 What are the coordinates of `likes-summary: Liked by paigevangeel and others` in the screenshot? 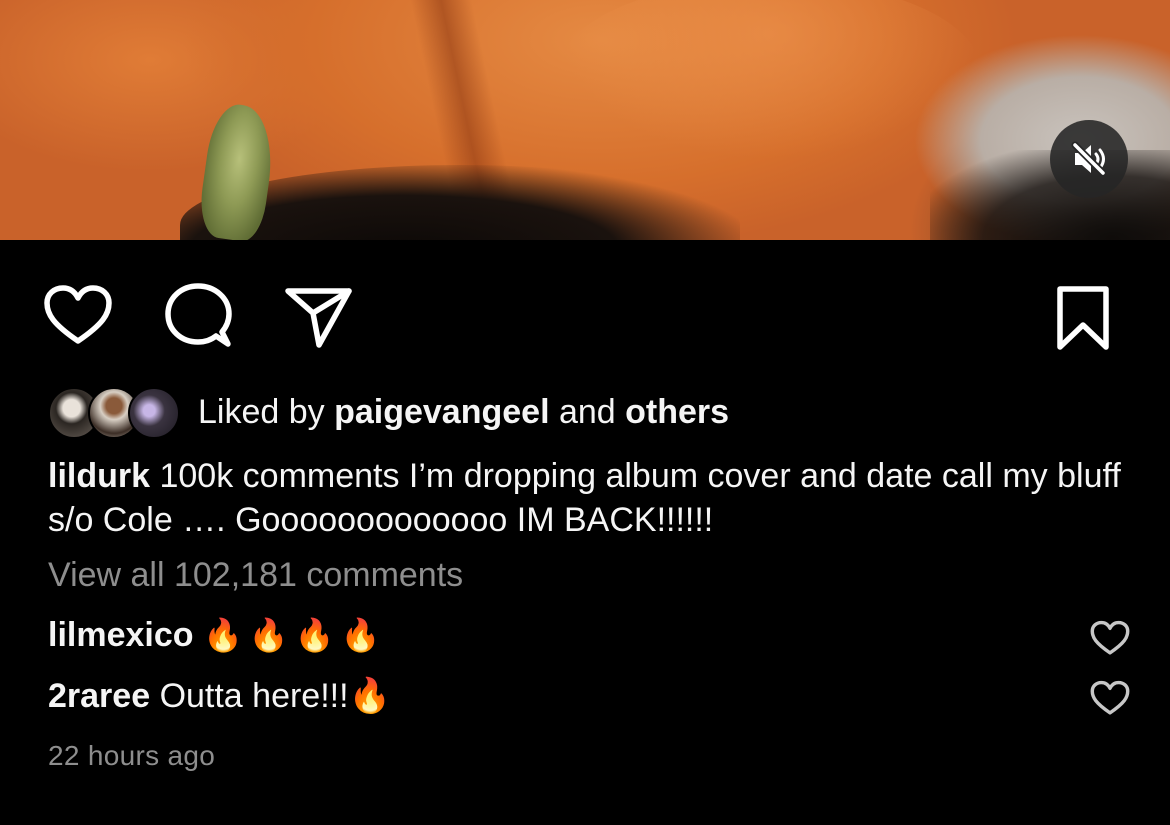 It's located at (388, 412).